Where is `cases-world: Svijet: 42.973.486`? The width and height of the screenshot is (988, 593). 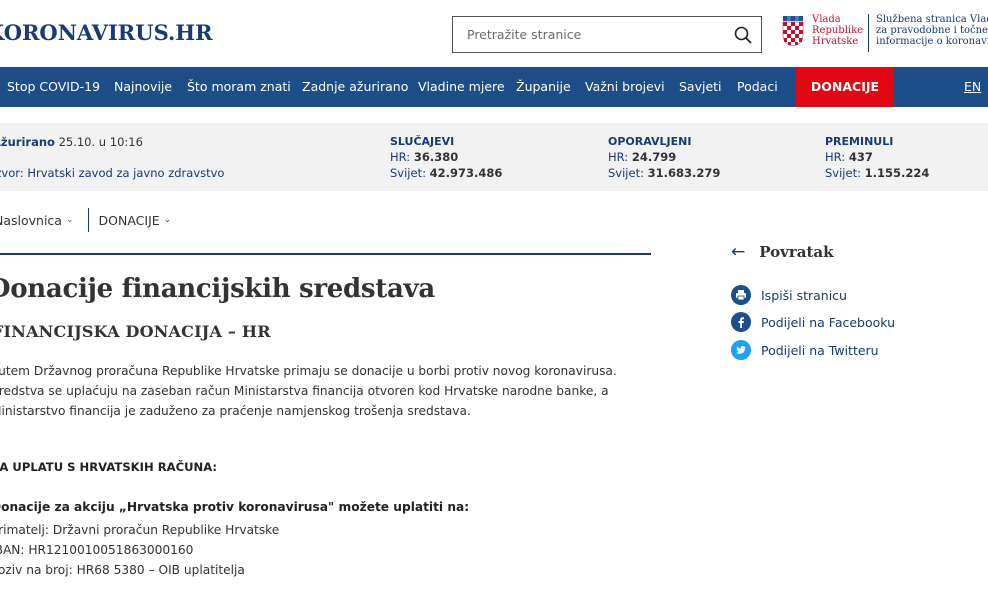 cases-world: Svijet: 42.973.486 is located at coordinates (446, 173).